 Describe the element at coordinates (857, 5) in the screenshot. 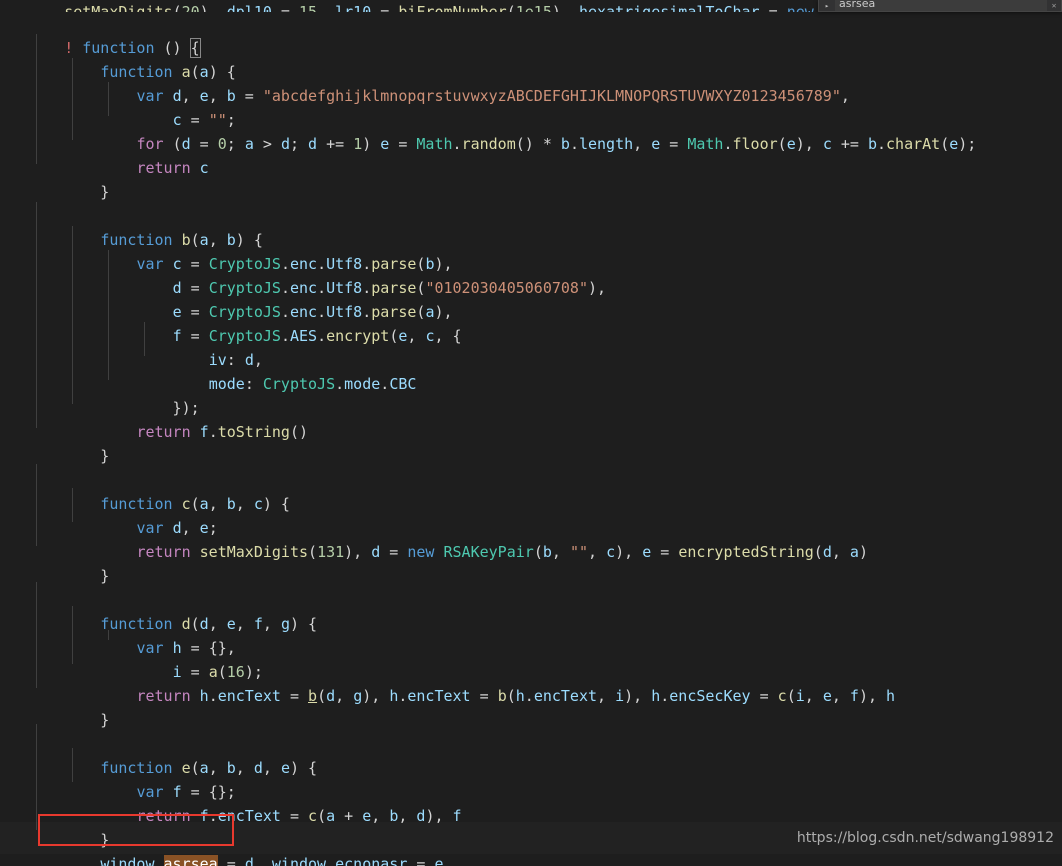

I see `find-input-value: asrsea` at that location.